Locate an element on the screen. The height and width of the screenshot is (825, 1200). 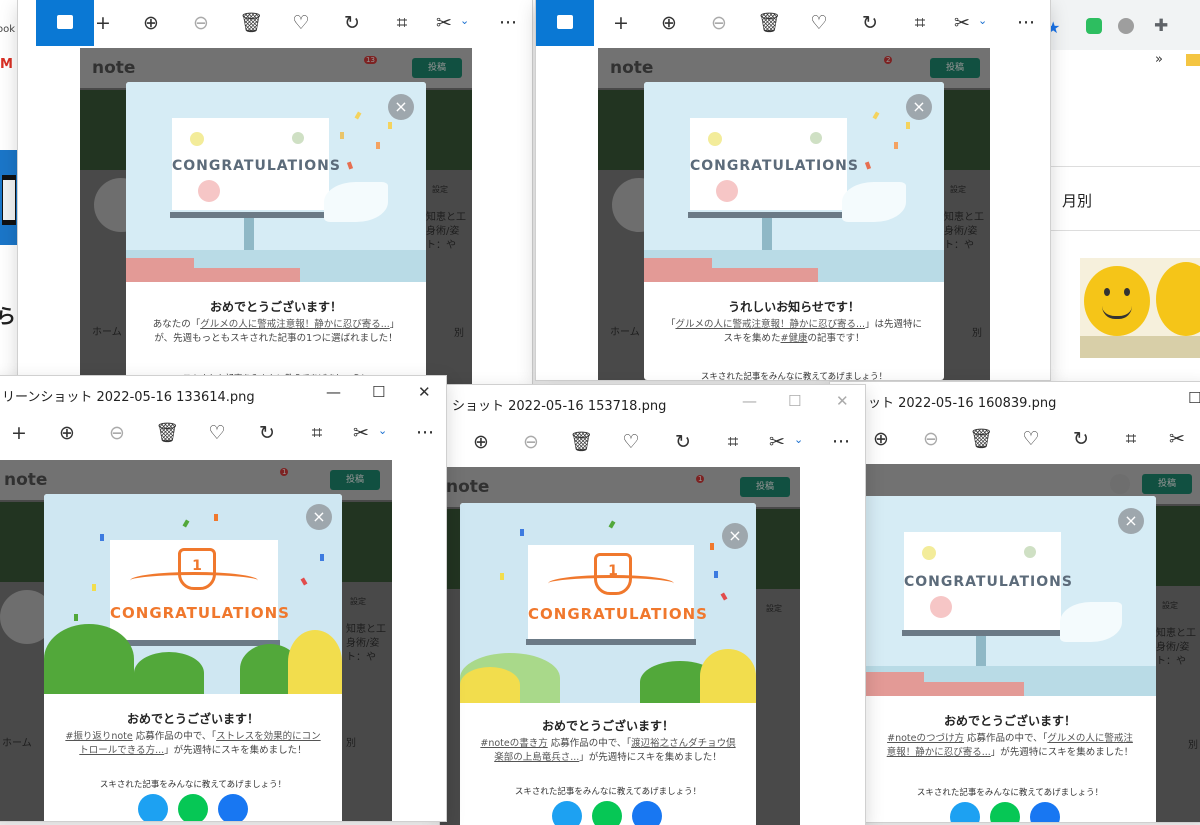
bookmark-folder-icon is located at coordinates (1193, 60).